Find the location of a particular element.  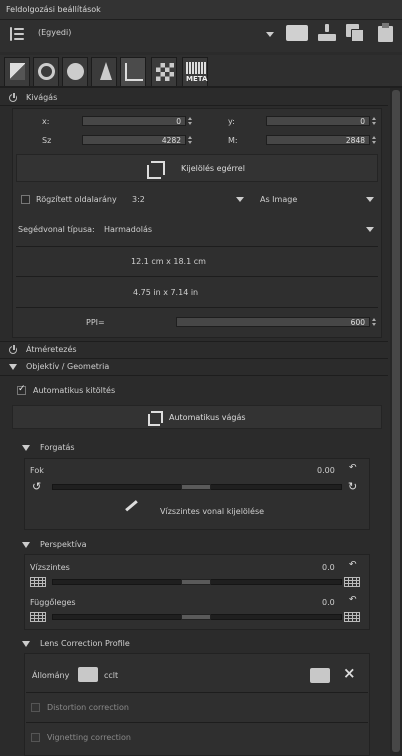

vertical-slider-knob is located at coordinates (196, 617).